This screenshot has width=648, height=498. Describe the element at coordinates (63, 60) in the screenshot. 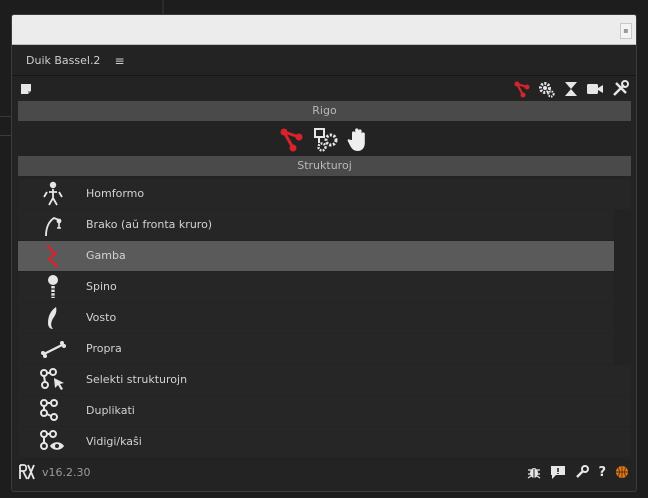

I see `panel-title: Duik Bassel.2` at that location.